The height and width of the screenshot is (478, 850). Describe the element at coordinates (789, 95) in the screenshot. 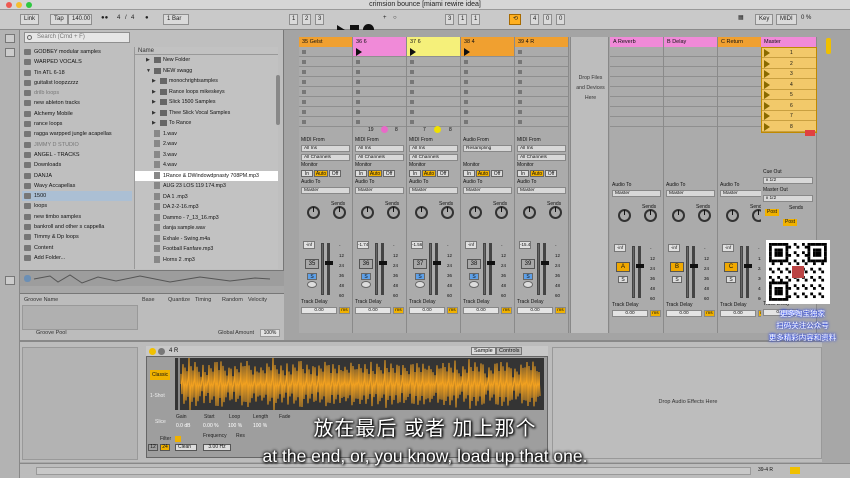

I see `scene-row: 5` at that location.